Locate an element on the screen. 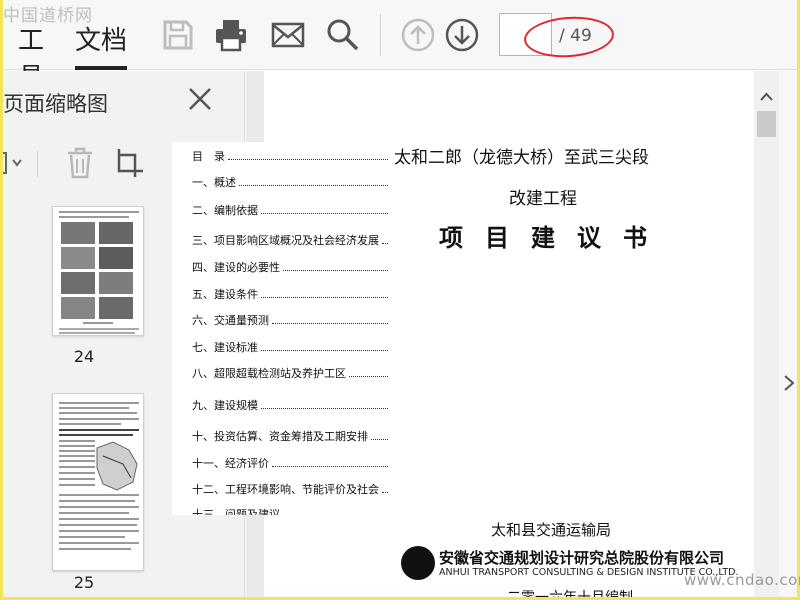 Image resolution: width=800 pixels, height=600 pixels. toc-heading: 目 录 is located at coordinates (208, 156).